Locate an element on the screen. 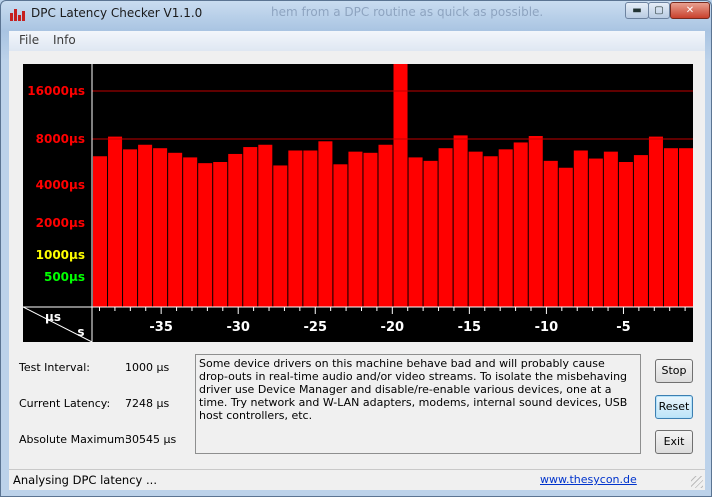 The width and height of the screenshot is (712, 497). x-tick-label: -20 is located at coordinates (393, 327).